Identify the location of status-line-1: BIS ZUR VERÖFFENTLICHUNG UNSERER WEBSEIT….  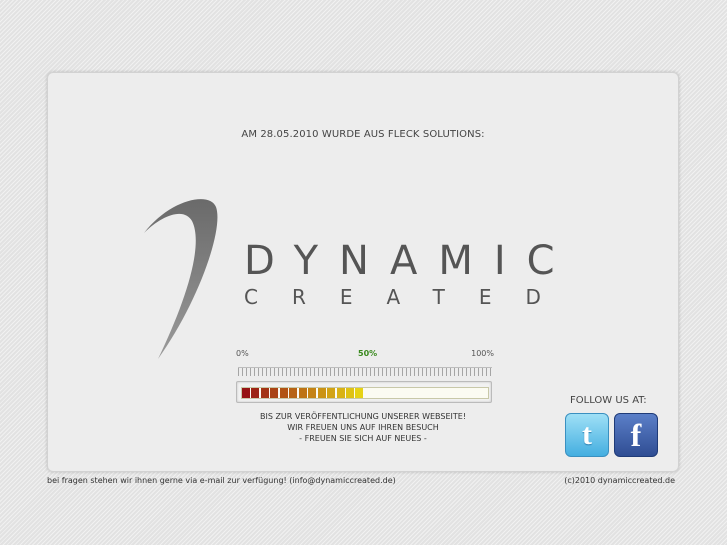
(363, 416).